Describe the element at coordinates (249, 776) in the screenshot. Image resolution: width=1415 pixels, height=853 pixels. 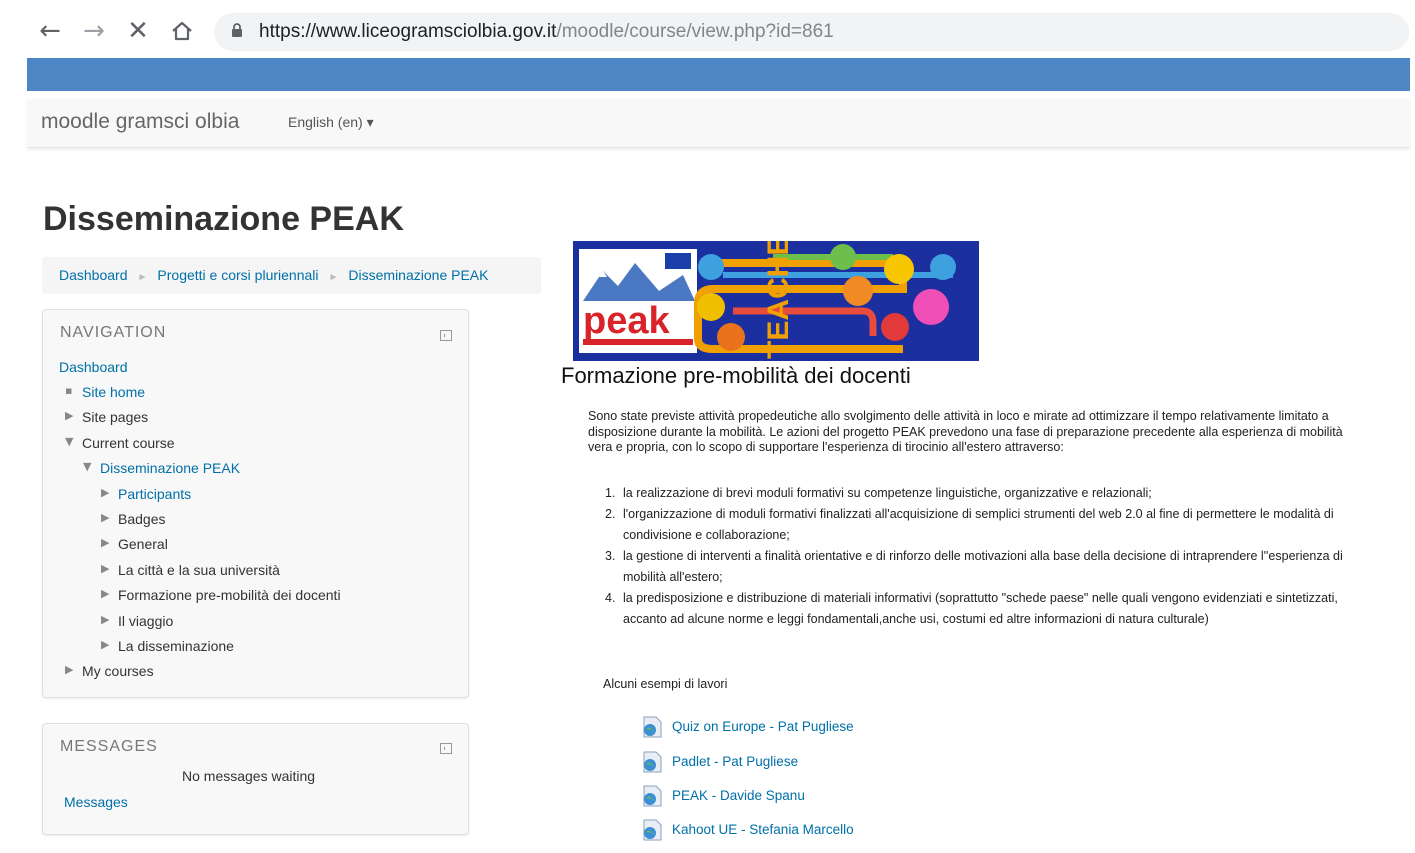
I see `no-messages-text: No messages waiting` at that location.